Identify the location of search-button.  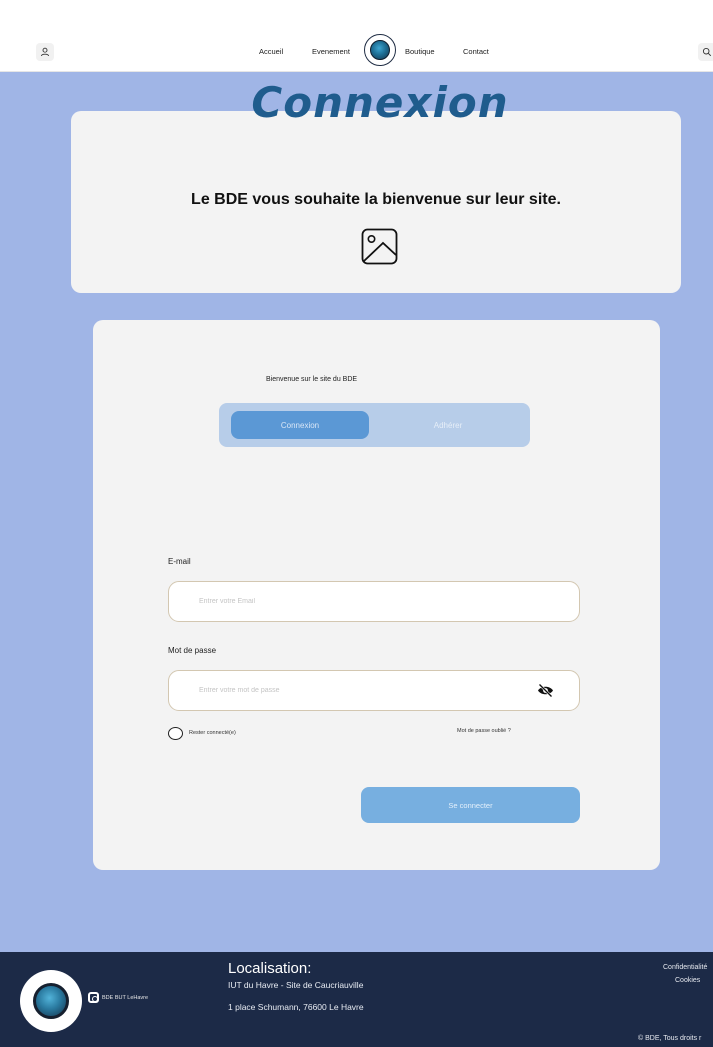
(705, 52).